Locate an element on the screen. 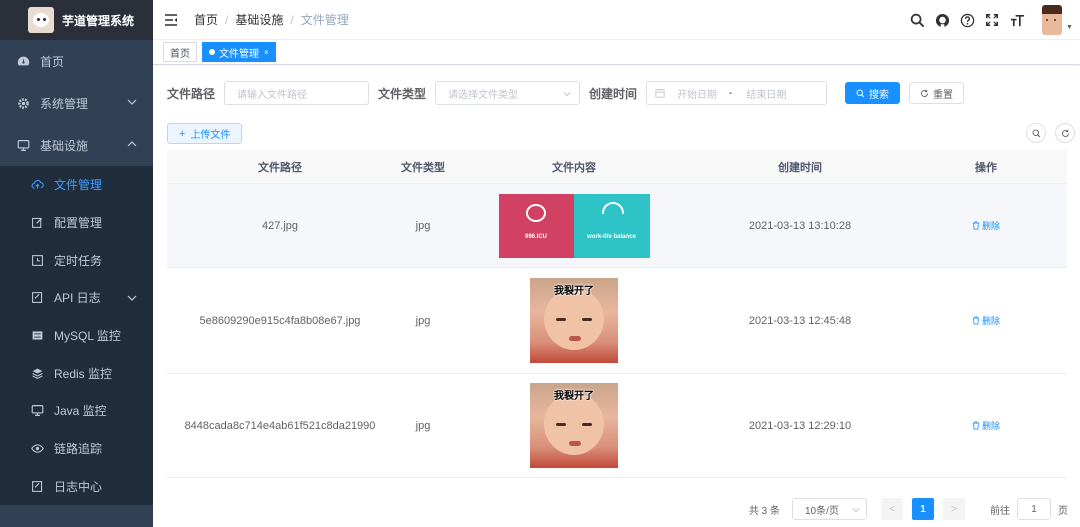 Image resolution: width=1080 pixels, height=527 pixels. image-caption: 996.ICU is located at coordinates (535, 236).